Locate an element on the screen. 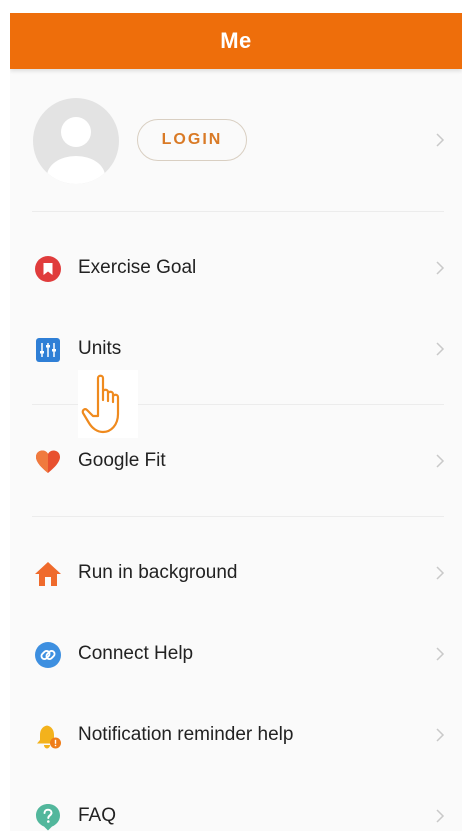 Image resolution: width=462 pixels, height=831 pixels. login-button: LOGIN is located at coordinates (192, 140).